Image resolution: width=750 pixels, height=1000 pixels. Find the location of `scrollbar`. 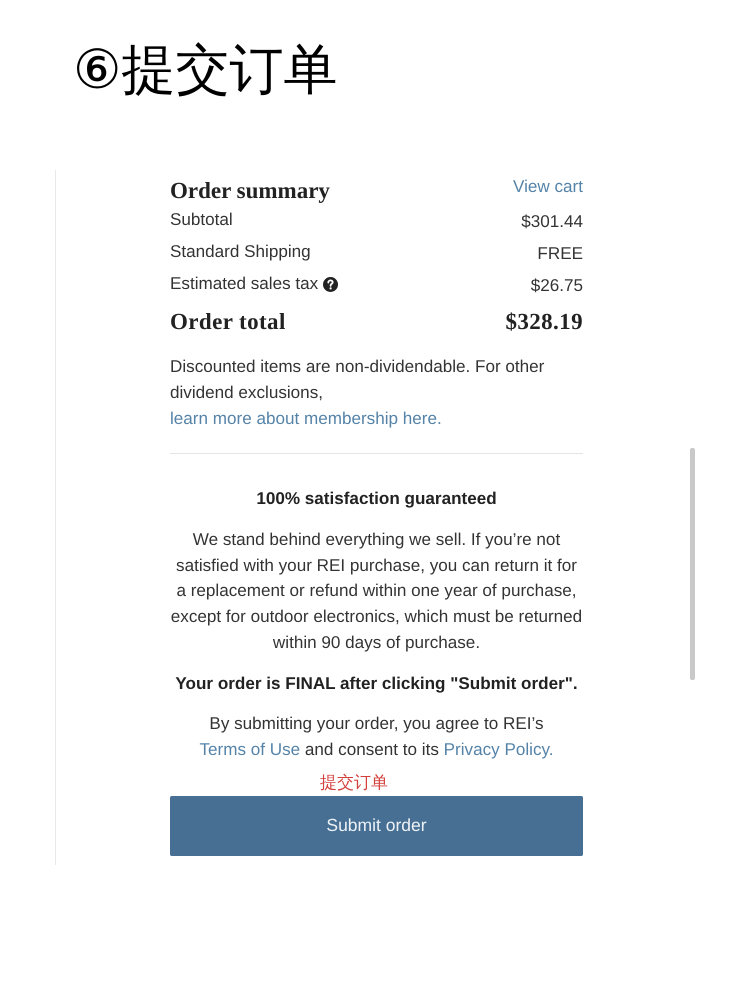

scrollbar is located at coordinates (692, 564).